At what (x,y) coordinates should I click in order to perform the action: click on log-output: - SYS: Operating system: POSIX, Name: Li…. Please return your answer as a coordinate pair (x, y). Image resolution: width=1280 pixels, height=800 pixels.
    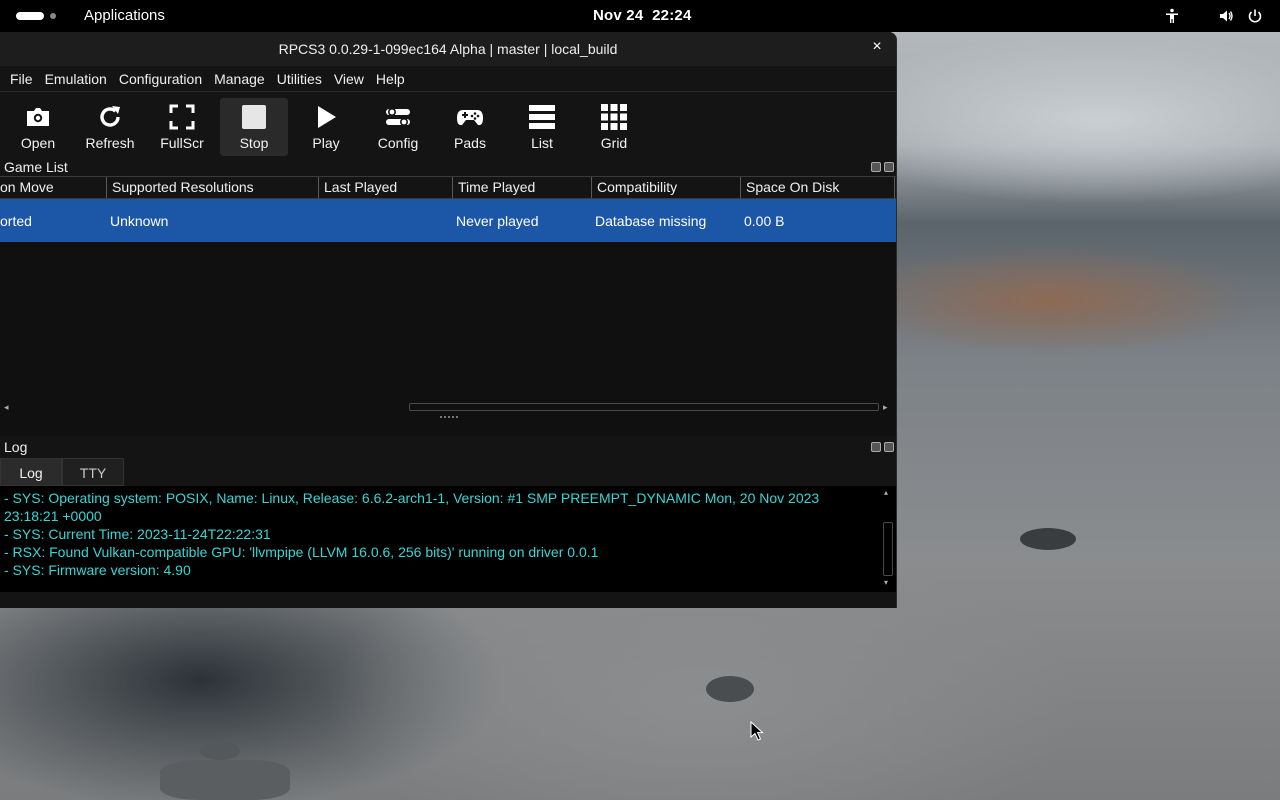
    Looking at the image, I should click on (448, 539).